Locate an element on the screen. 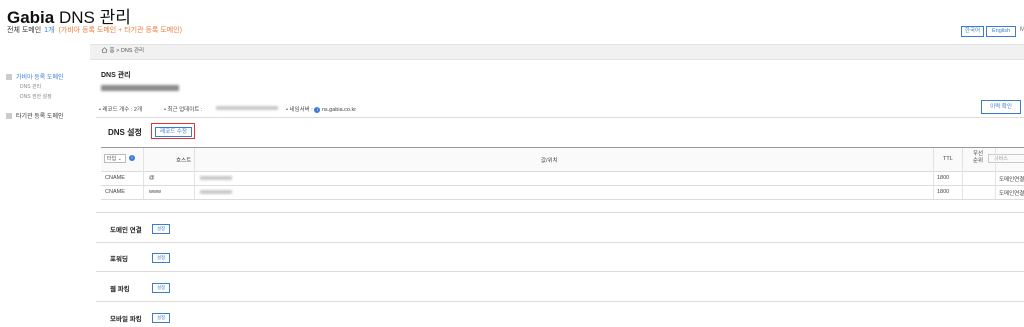 The height and width of the screenshot is (327, 1024). row2-value-redacted is located at coordinates (216, 192).